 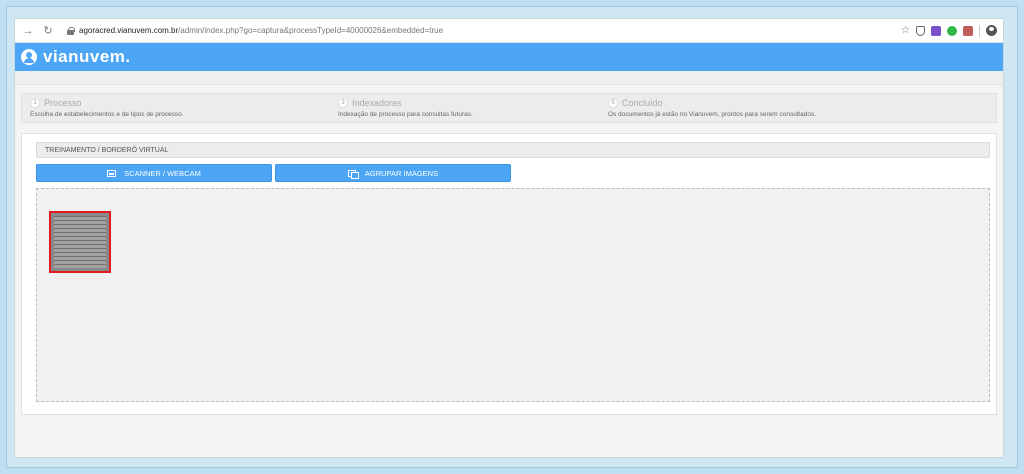 I want to click on red-extension-icon, so click(x=968, y=30).